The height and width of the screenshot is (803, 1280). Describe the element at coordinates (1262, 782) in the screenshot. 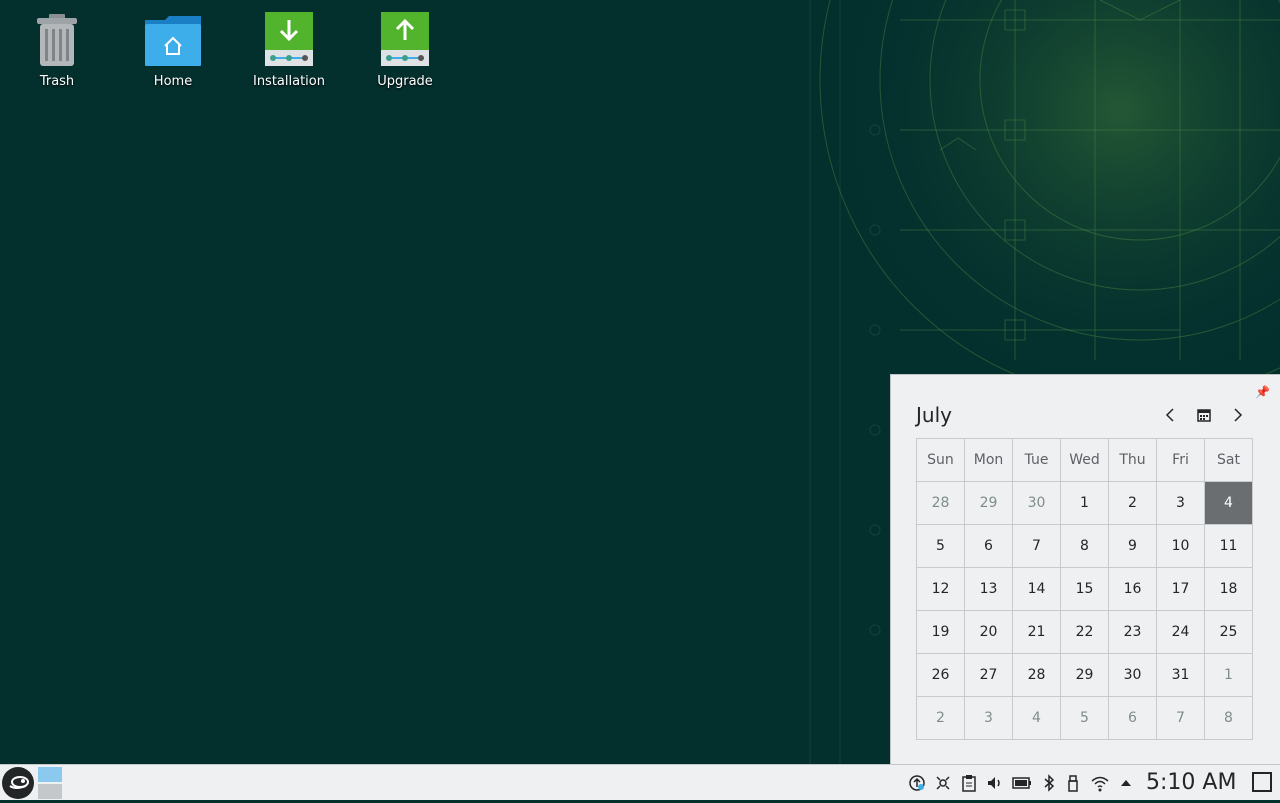

I see `show-desktop-button` at that location.